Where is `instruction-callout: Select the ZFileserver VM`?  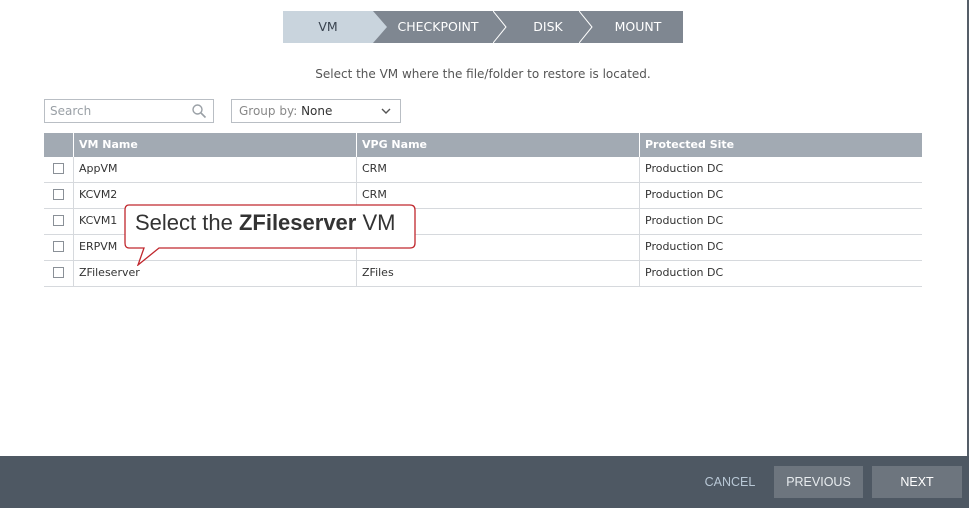 instruction-callout: Select the ZFileserver VM is located at coordinates (270, 235).